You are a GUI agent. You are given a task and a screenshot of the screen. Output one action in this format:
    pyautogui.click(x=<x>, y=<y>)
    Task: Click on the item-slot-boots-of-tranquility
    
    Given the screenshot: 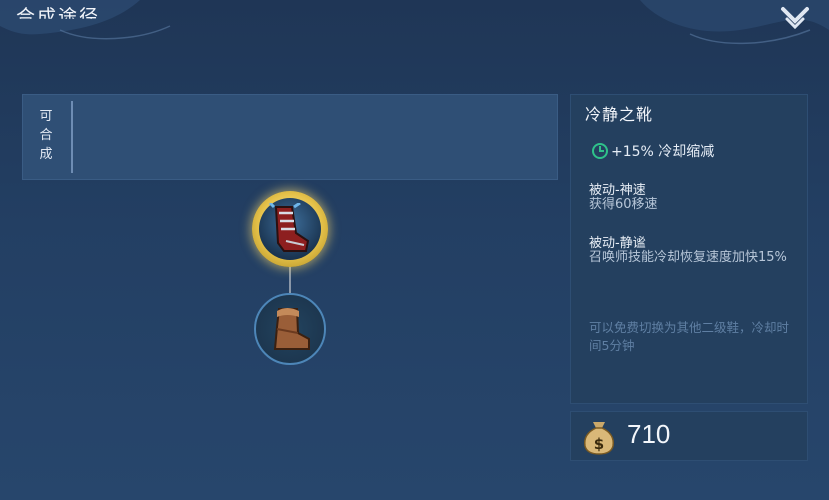 What is the action you would take?
    pyautogui.click(x=290, y=229)
    